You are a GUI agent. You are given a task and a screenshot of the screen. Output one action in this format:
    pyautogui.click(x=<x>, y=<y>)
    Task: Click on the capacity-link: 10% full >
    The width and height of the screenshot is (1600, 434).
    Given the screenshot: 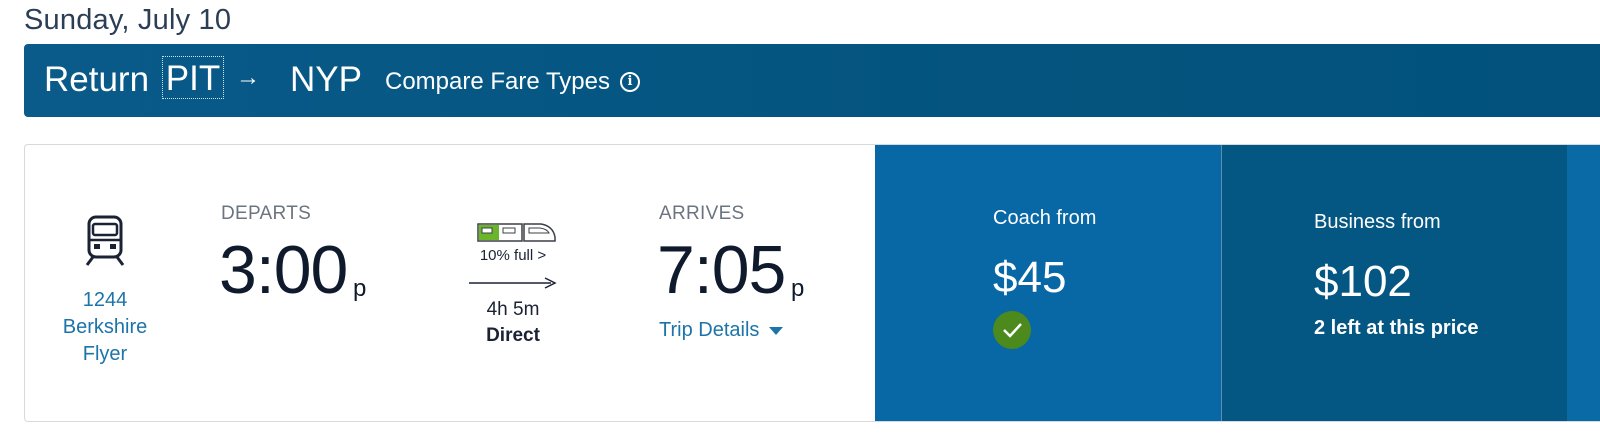 What is the action you would take?
    pyautogui.click(x=513, y=255)
    